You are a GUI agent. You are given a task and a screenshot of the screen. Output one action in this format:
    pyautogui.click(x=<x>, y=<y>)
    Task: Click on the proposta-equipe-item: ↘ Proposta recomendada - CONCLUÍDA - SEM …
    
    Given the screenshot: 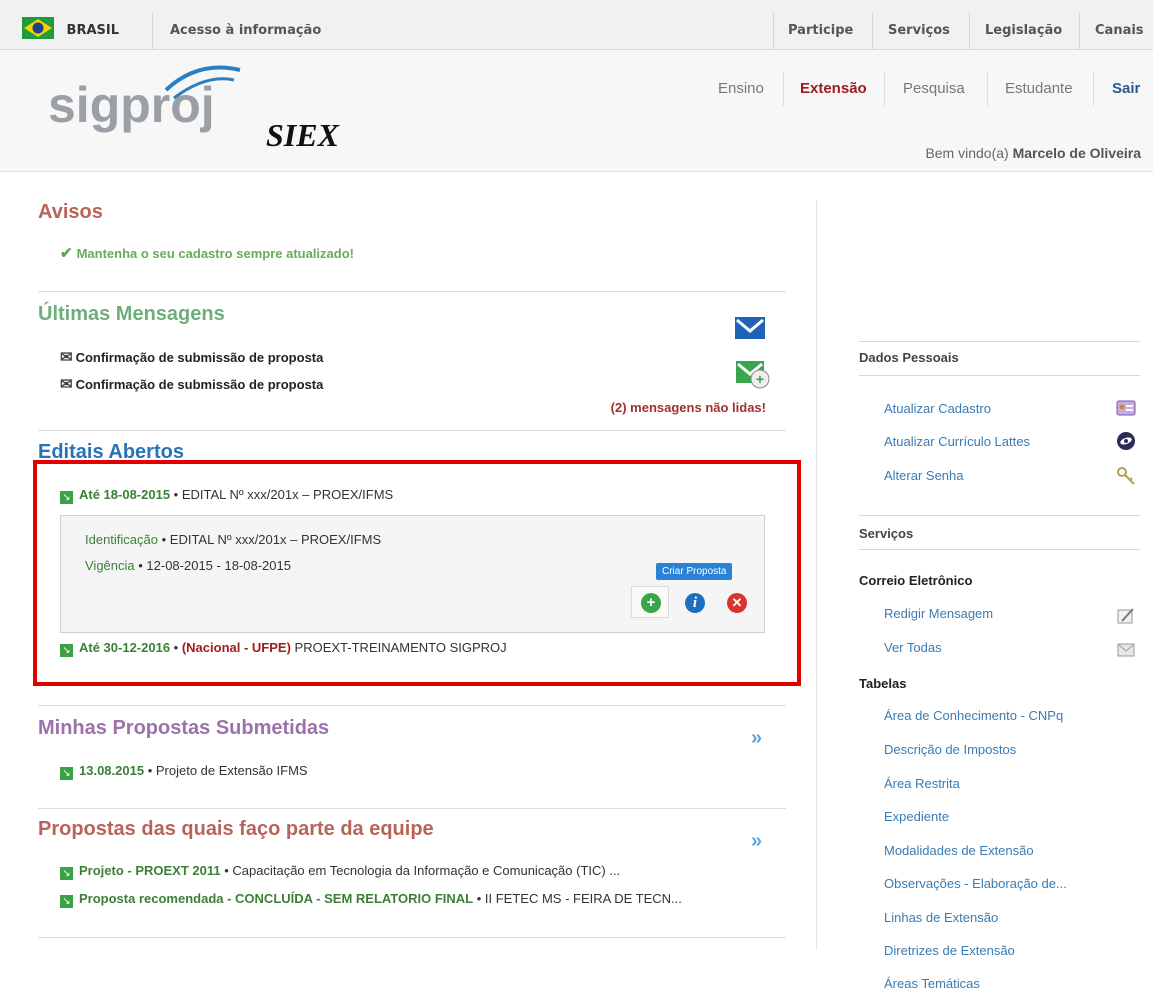 What is the action you would take?
    pyautogui.click(x=371, y=899)
    